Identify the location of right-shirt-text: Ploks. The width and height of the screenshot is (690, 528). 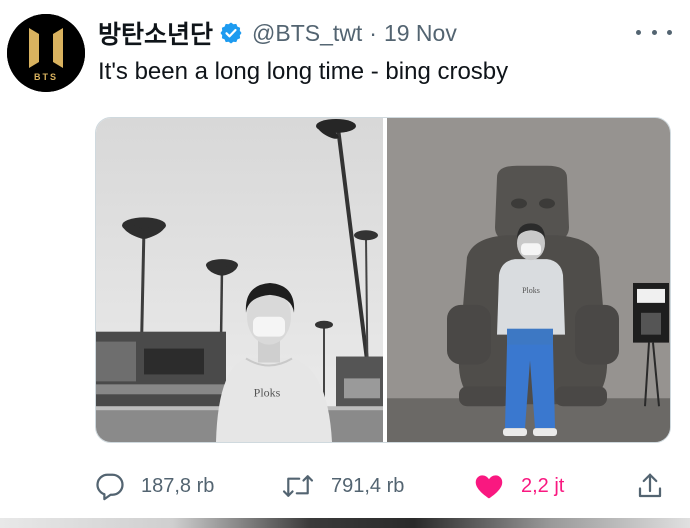
(531, 290).